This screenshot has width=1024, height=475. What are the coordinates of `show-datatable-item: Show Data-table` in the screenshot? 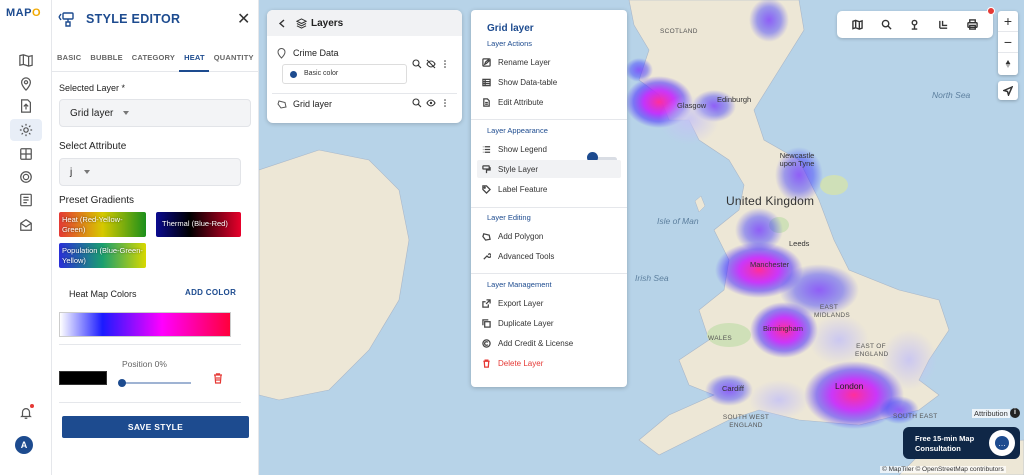 It's located at (549, 82).